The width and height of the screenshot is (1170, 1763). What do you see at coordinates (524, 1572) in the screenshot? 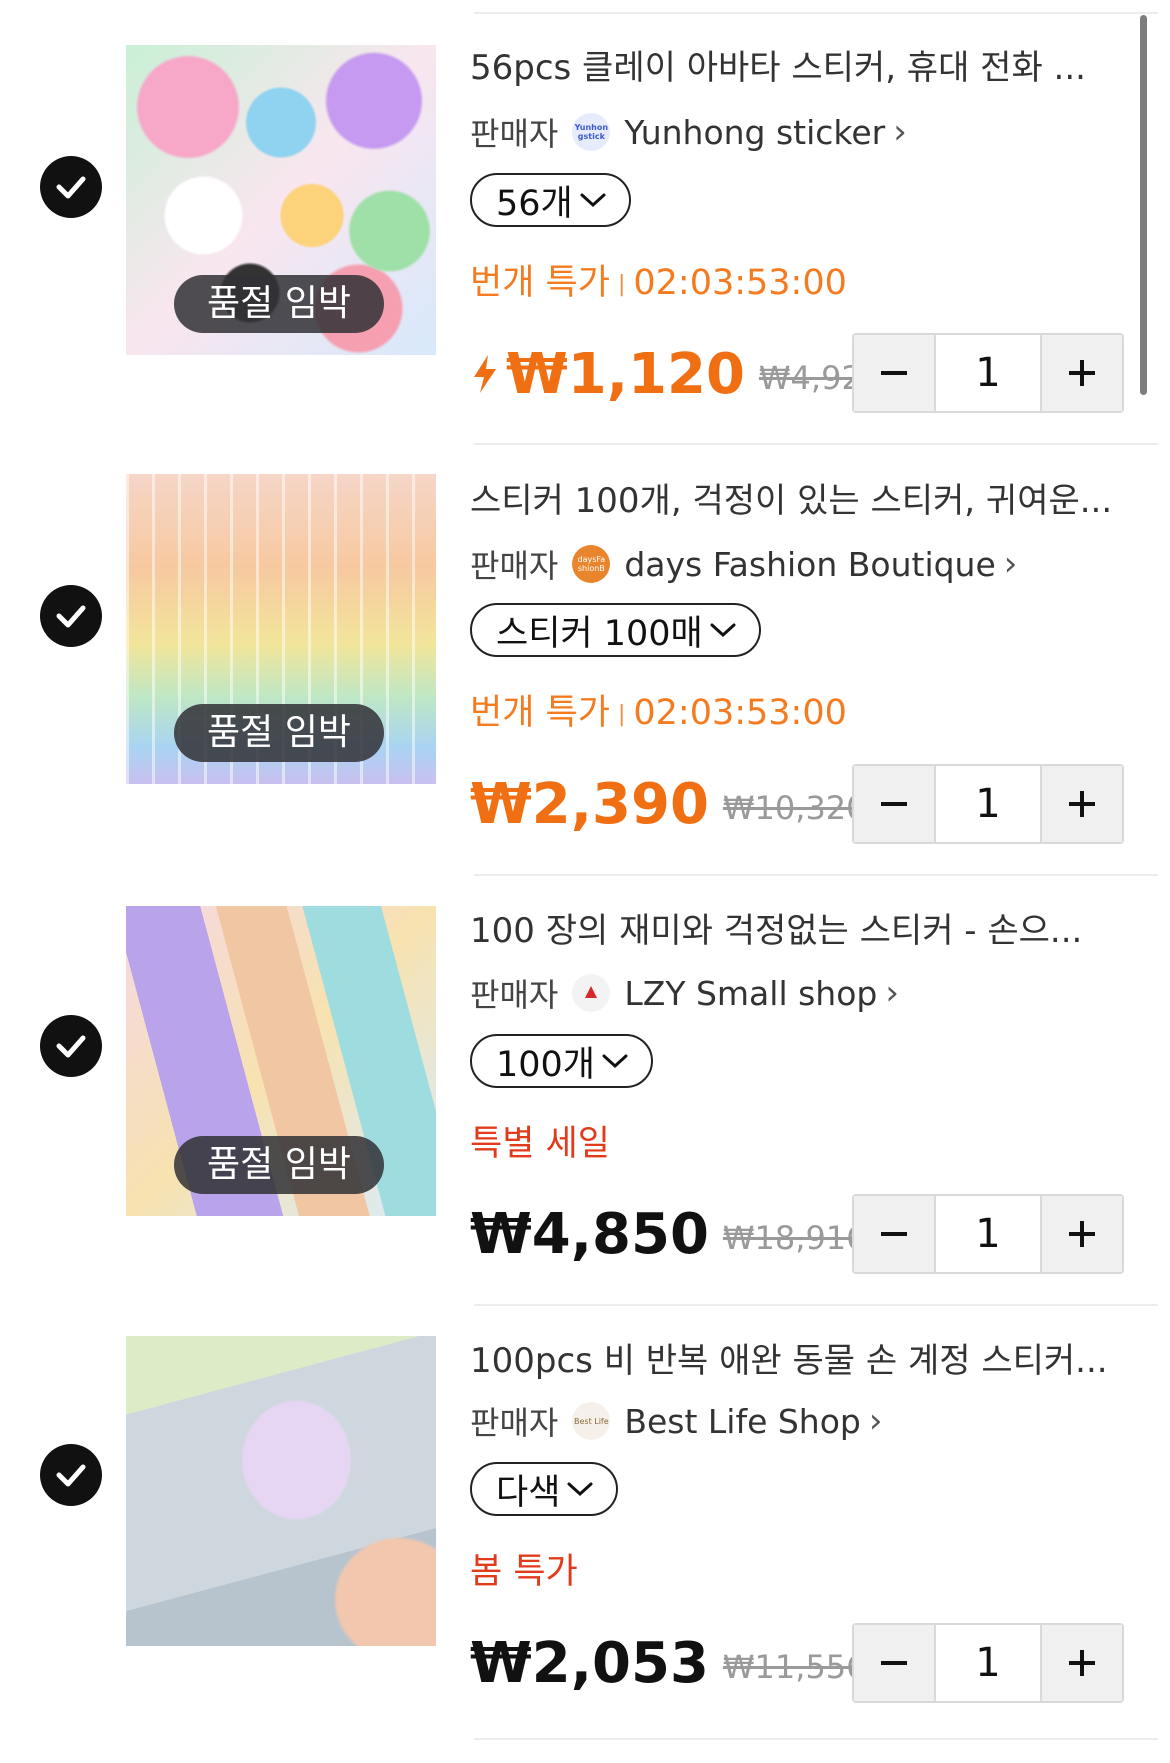
I see `promo-label: 봄 특가` at bounding box center [524, 1572].